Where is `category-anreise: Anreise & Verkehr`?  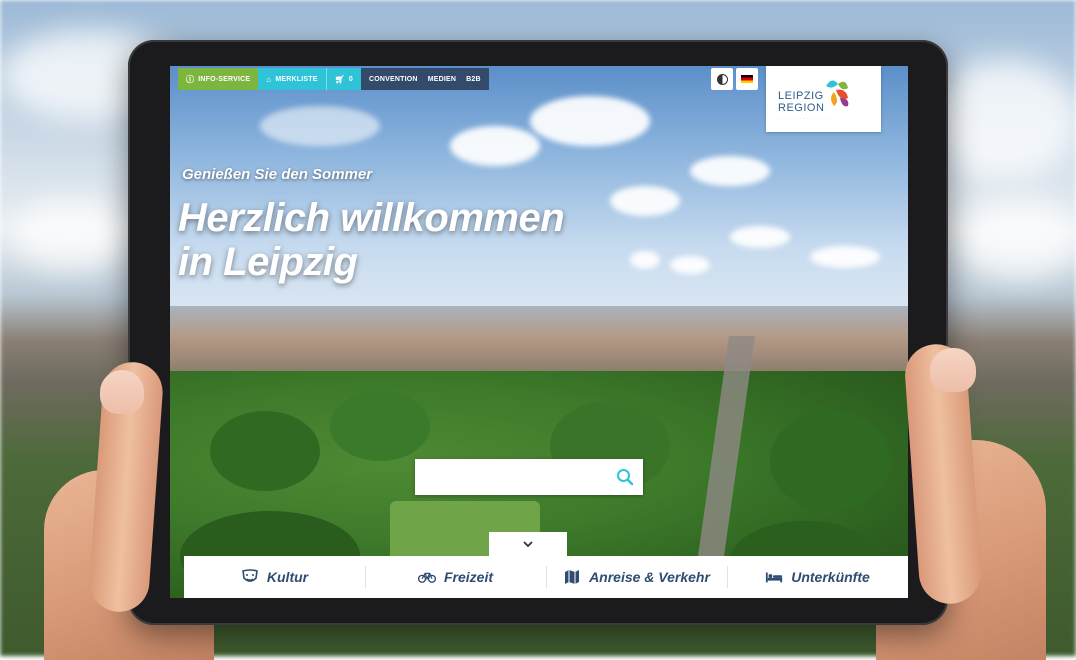 category-anreise: Anreise & Verkehr is located at coordinates (636, 577).